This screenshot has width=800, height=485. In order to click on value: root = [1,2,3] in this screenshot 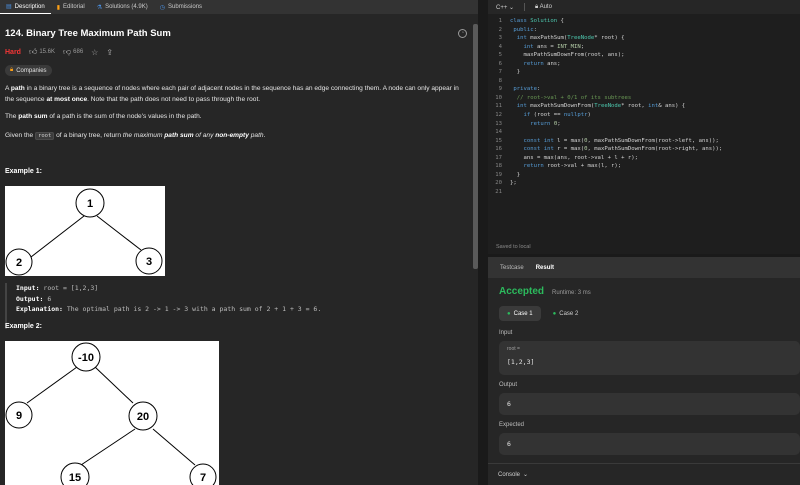, I will do `click(71, 288)`.